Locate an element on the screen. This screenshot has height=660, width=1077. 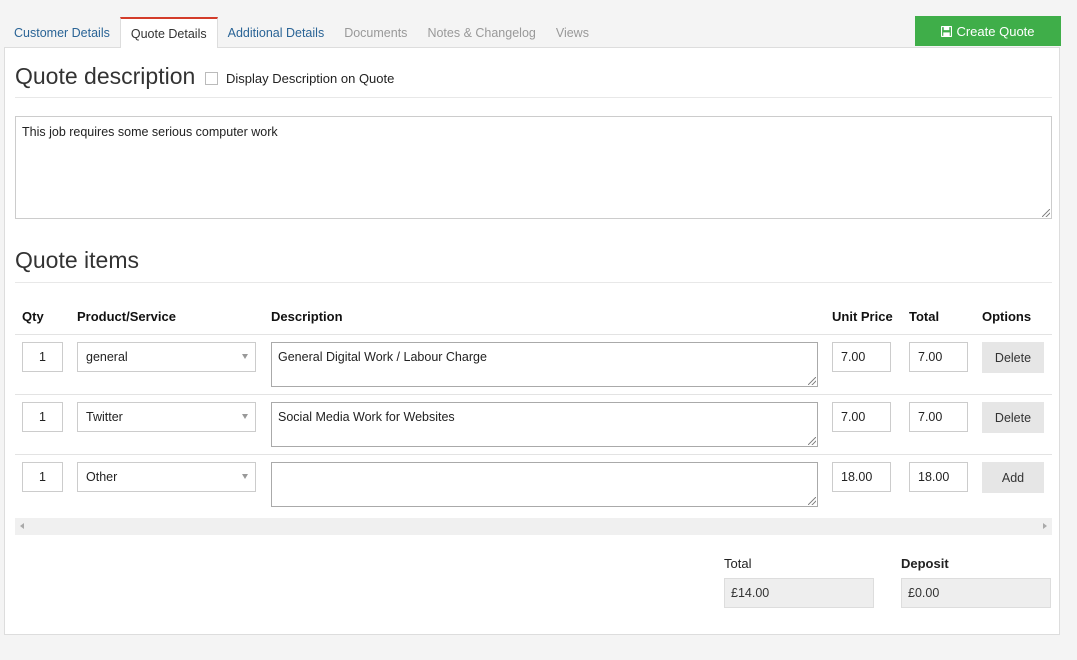
deposit-label: Deposit is located at coordinates (925, 563).